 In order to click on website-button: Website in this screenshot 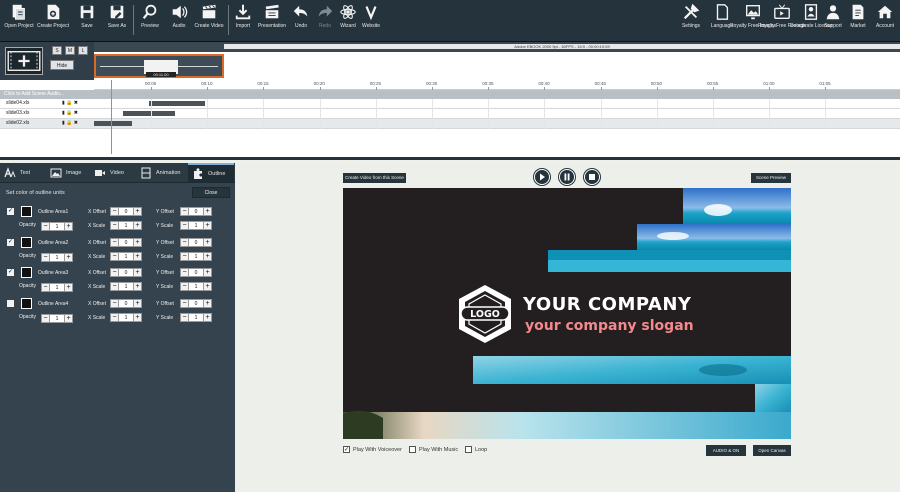, I will do `click(371, 16)`.